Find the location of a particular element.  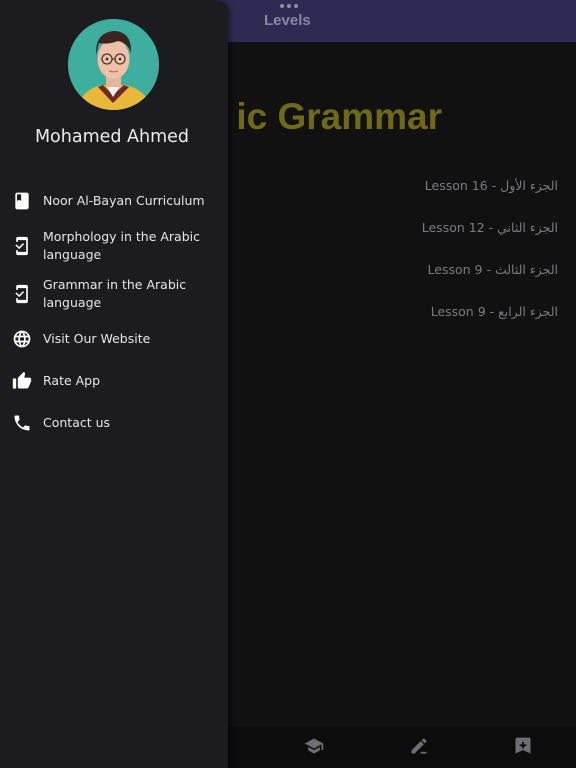

menu-item-label: Grammar in the Arabic language is located at coordinates (115, 293).